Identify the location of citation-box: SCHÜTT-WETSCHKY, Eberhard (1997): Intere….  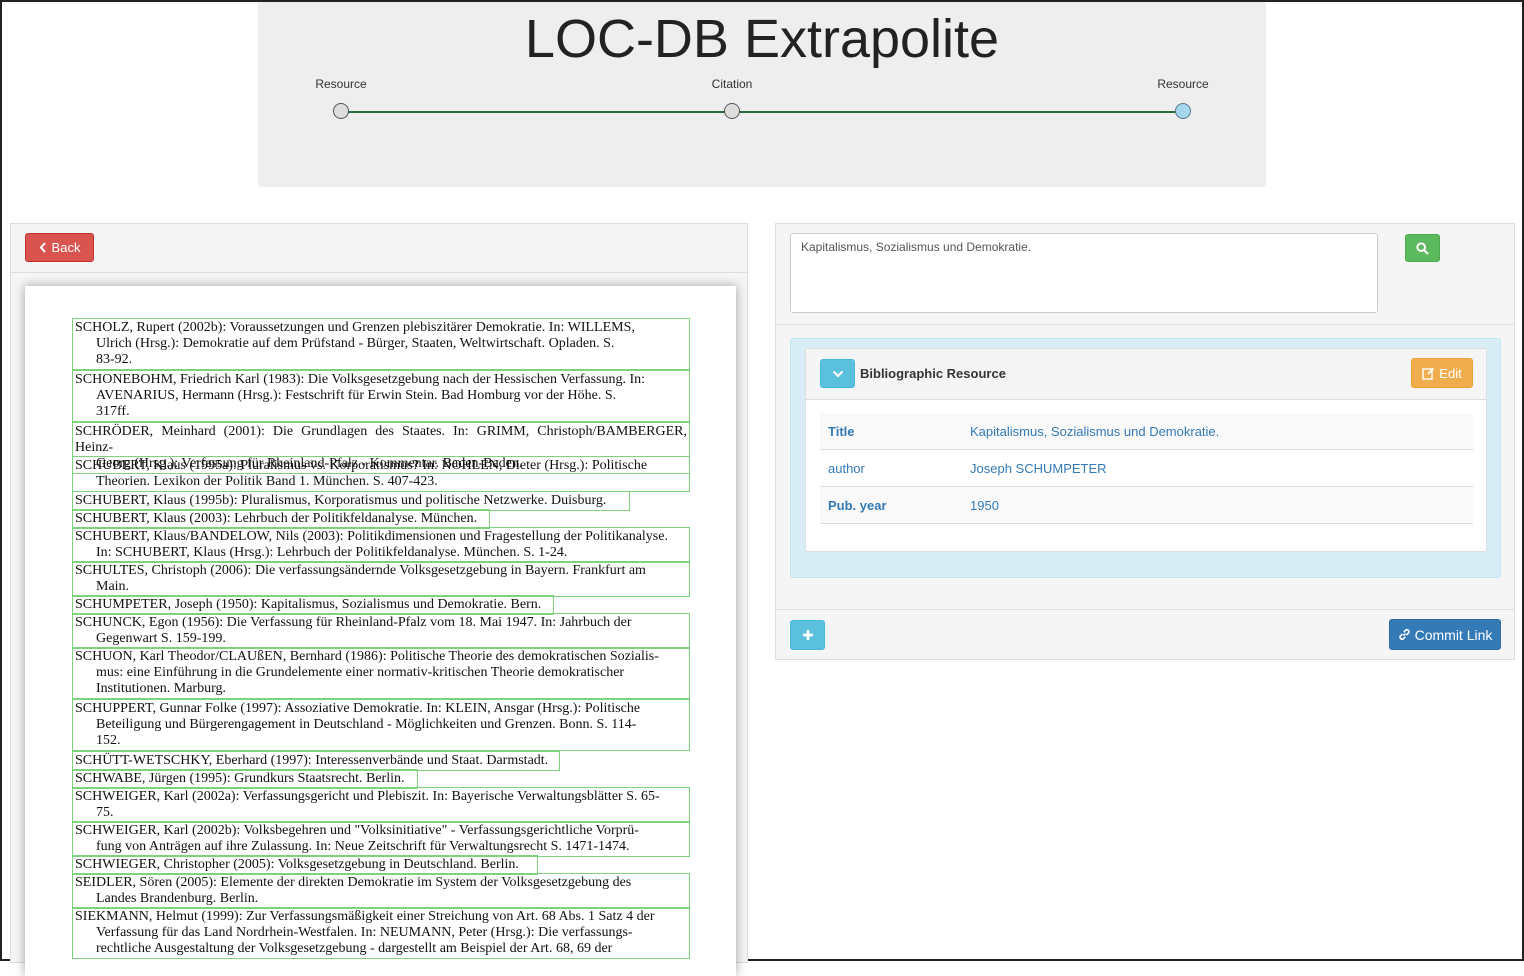
(316, 761).